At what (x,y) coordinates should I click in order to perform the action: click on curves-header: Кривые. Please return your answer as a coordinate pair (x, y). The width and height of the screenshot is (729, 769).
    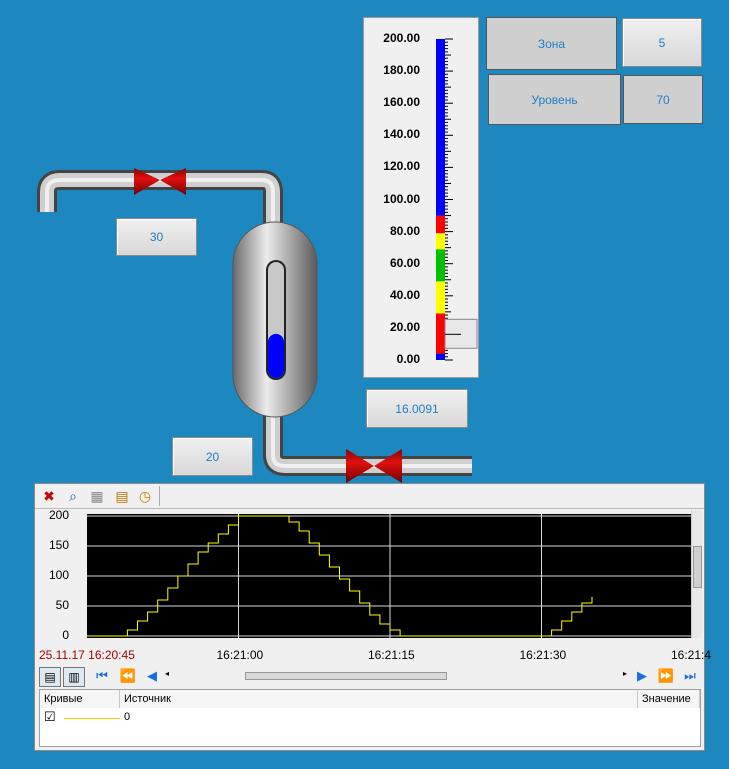
    Looking at the image, I should click on (80, 699).